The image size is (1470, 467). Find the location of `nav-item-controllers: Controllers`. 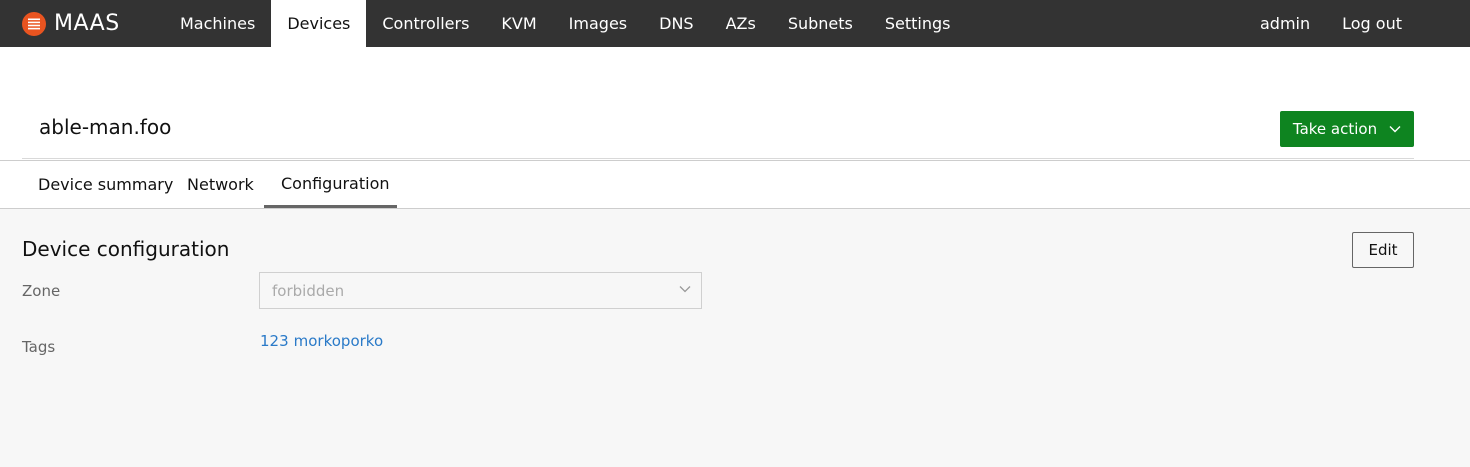

nav-item-controllers: Controllers is located at coordinates (425, 23).